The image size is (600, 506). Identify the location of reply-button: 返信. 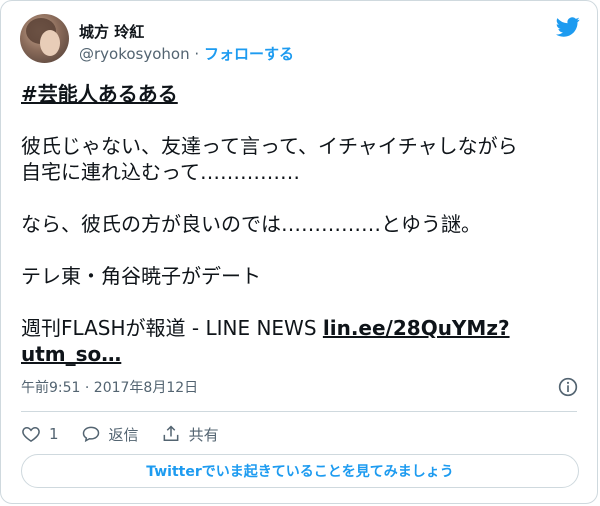
(110, 434).